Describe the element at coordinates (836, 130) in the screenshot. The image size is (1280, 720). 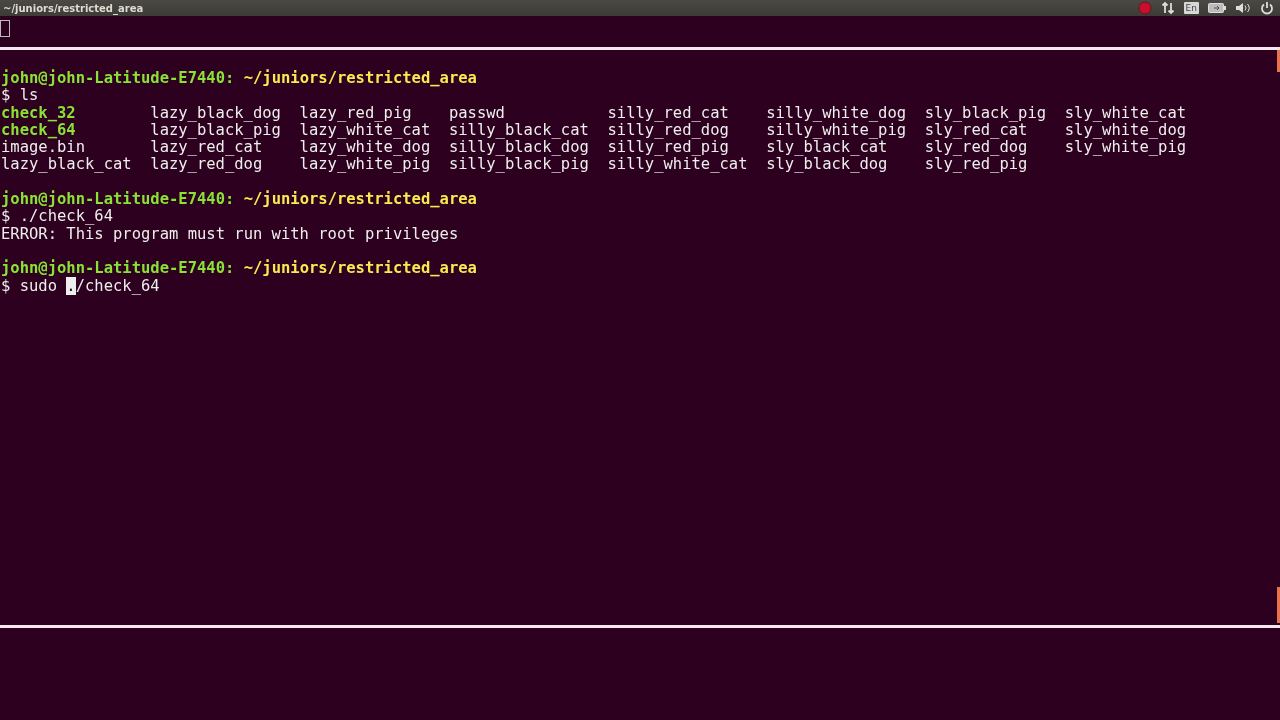
I see `file-name: silly_white_pig` at that location.